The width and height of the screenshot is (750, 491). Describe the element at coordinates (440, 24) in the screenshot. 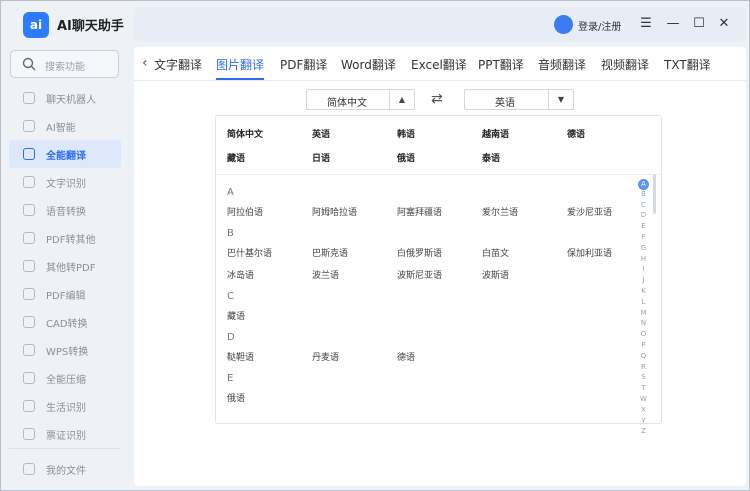

I see `top-bar: 登录/注册 ☰ — ☐ ✕` at that location.